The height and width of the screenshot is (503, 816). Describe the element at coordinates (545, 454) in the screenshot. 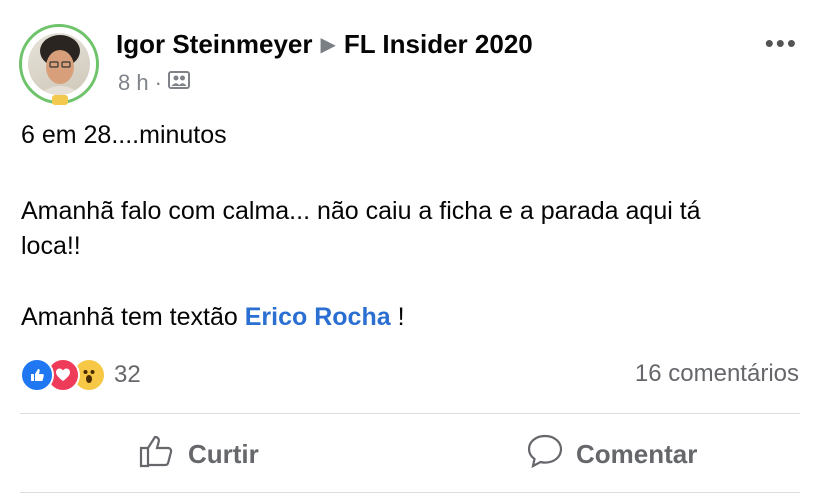

I see `comment-icon` at that location.